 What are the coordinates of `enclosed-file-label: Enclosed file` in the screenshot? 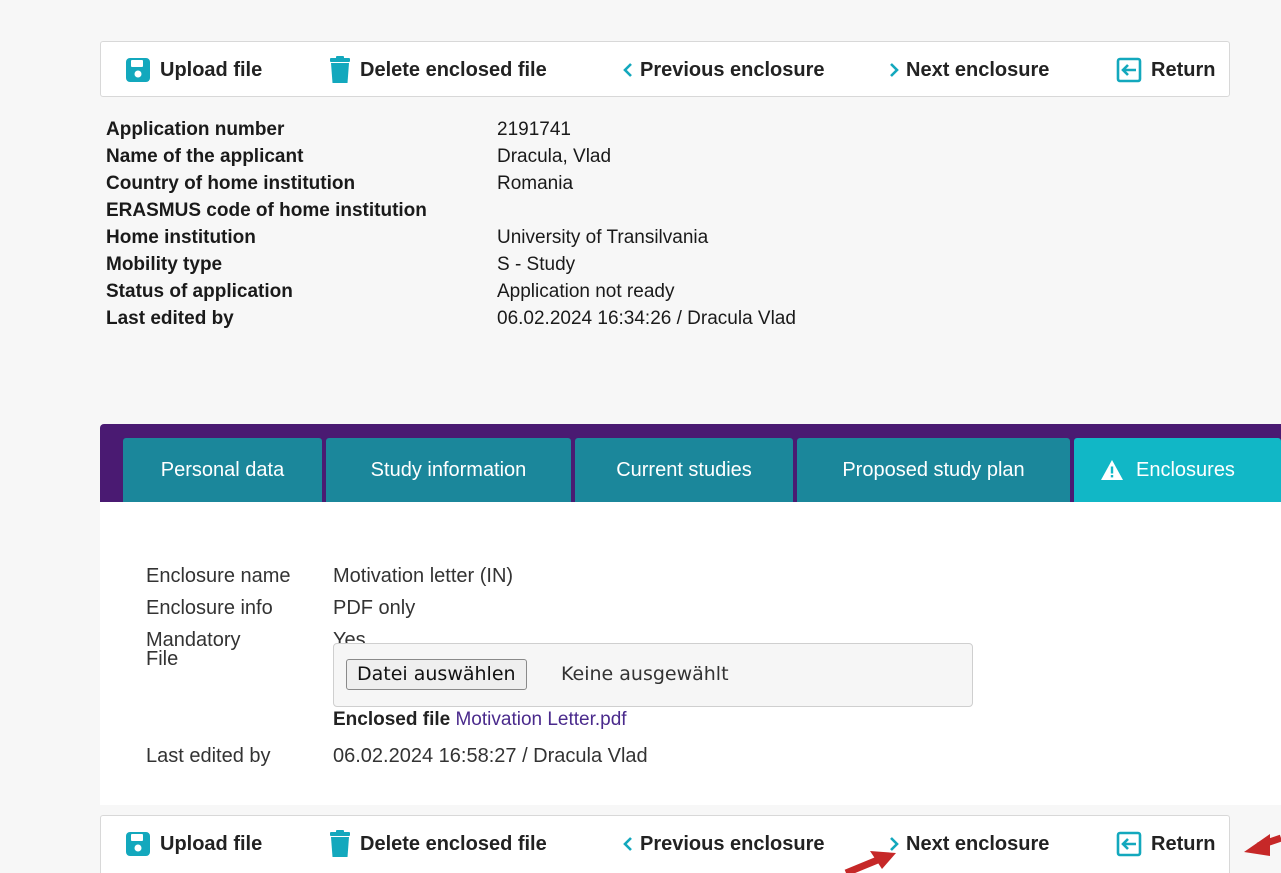 It's located at (392, 719).